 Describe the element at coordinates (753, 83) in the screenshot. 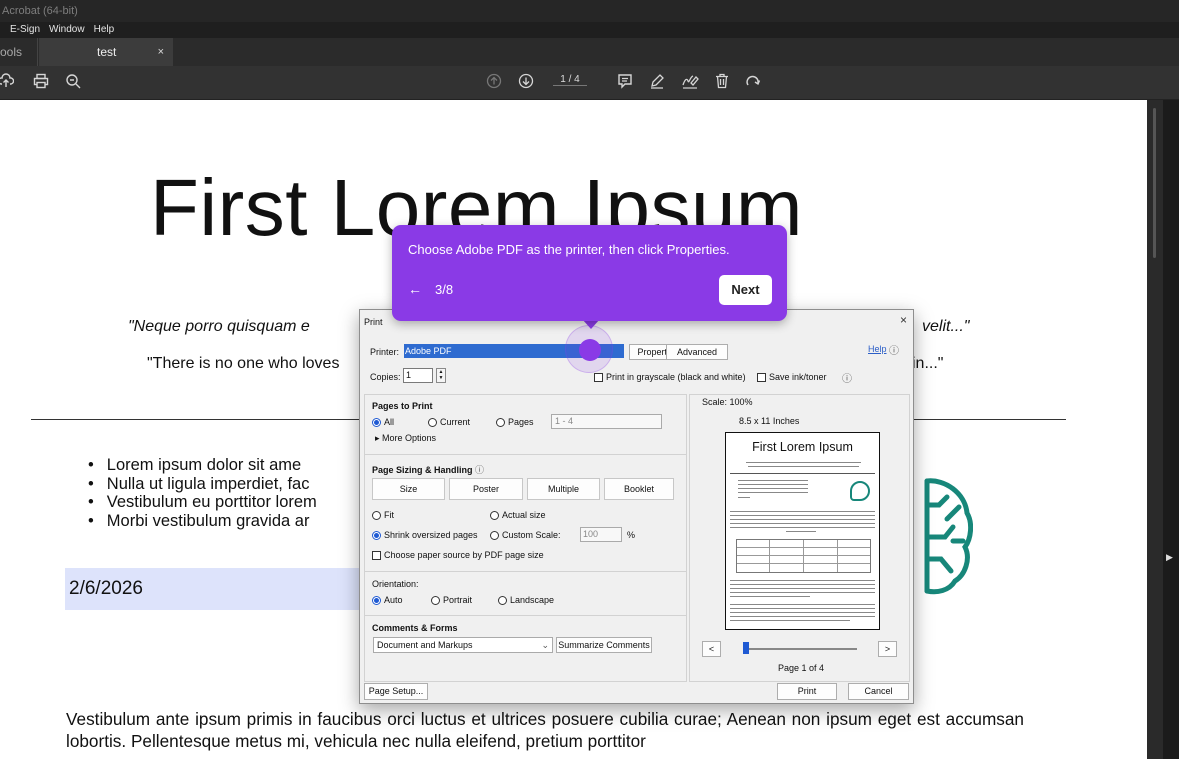

I see `rotate-icon` at that location.